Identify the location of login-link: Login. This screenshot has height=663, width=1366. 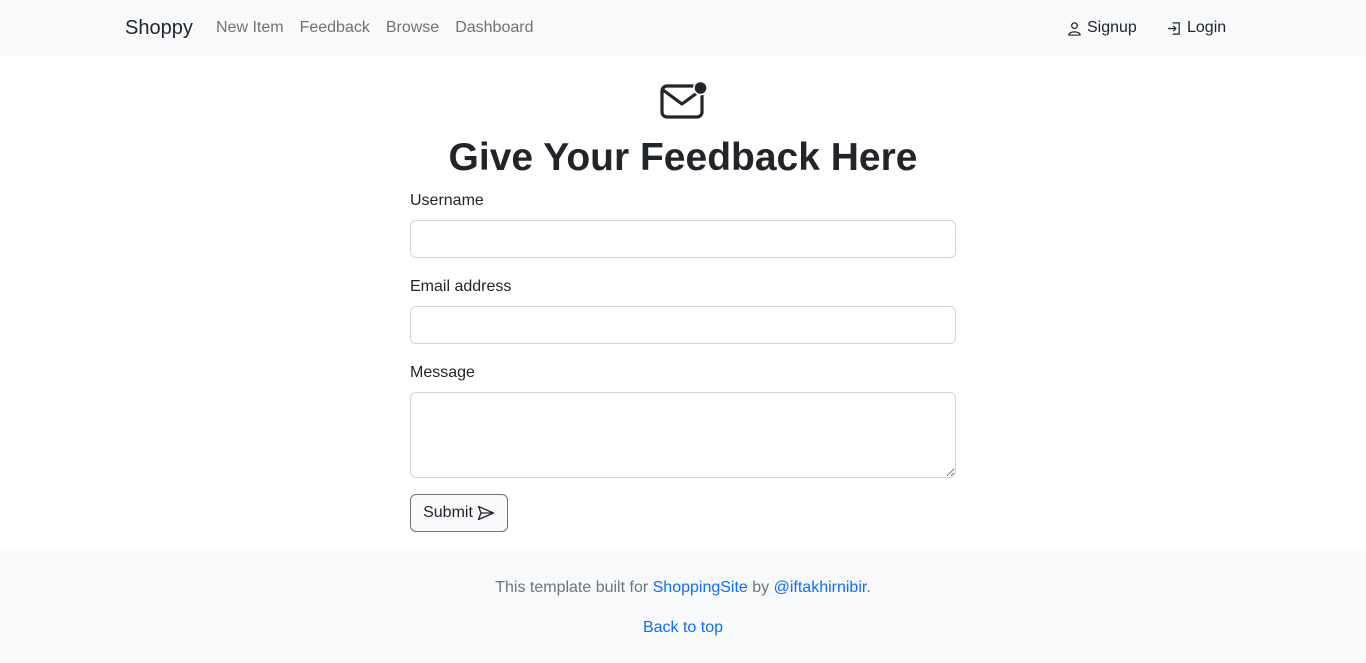
(1196, 28).